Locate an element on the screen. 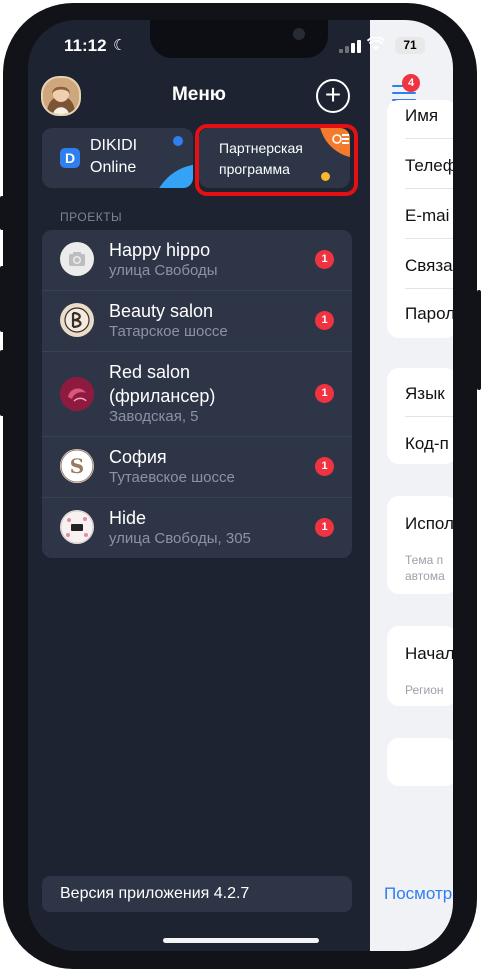  dikidi-online-tile: D DIKIDI Online is located at coordinates (117, 158).